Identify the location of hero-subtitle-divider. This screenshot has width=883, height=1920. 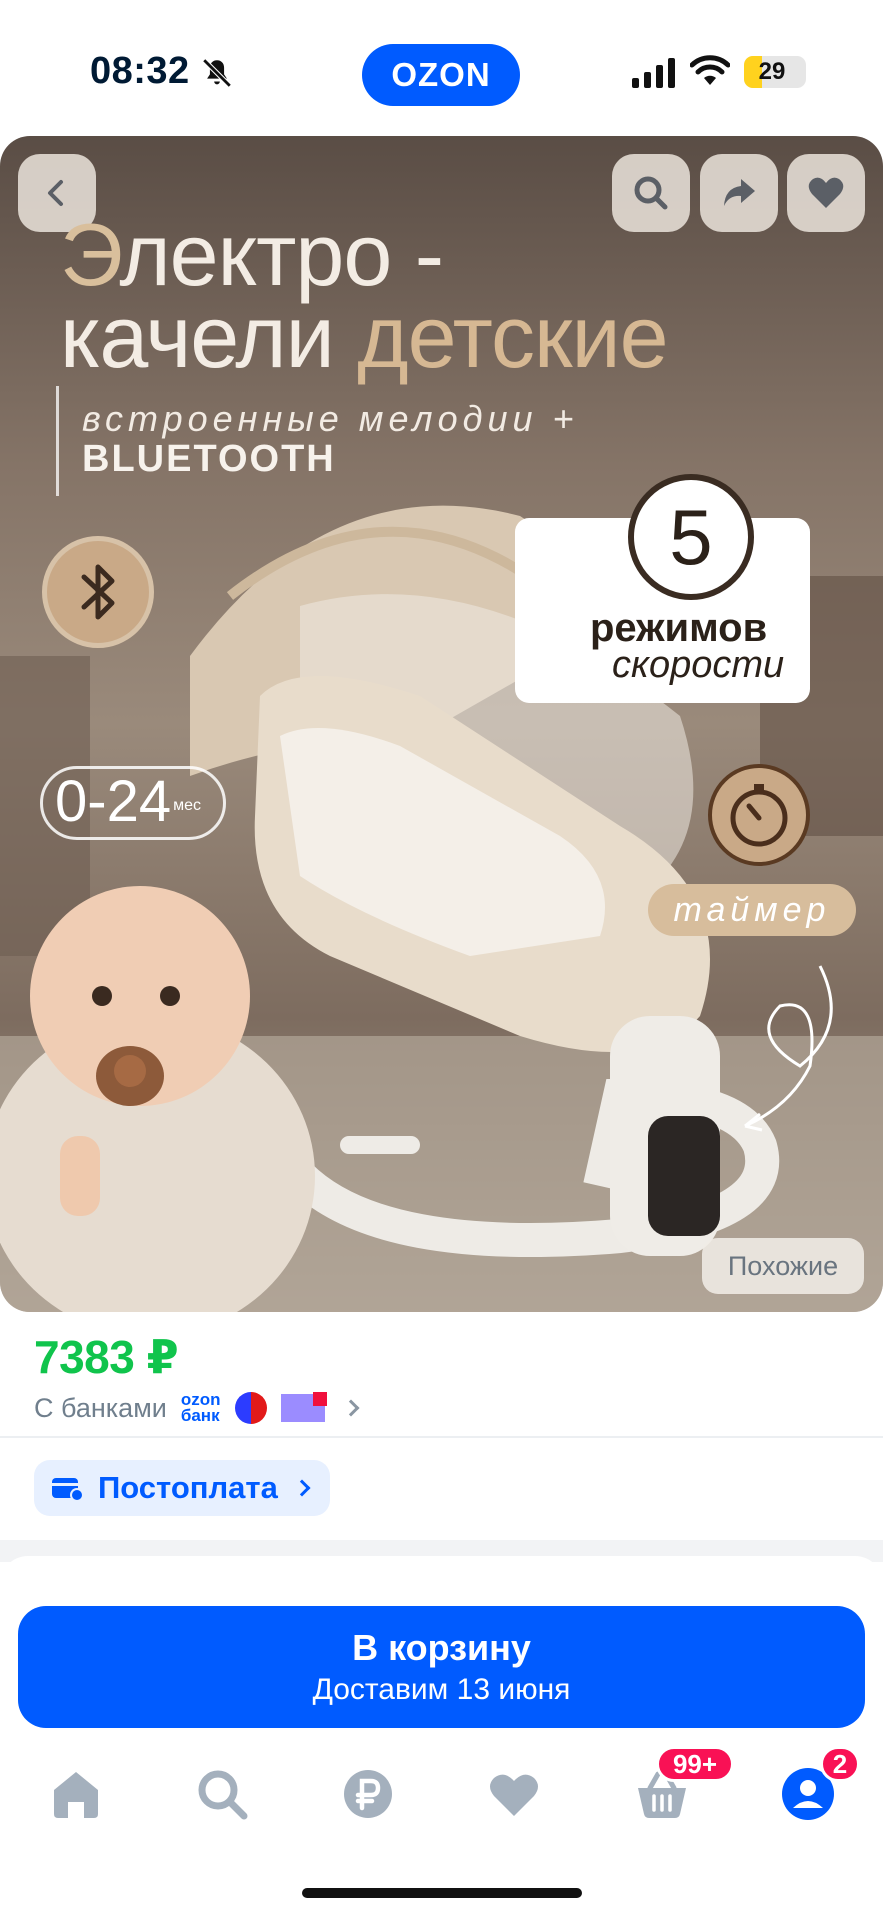
(57, 441).